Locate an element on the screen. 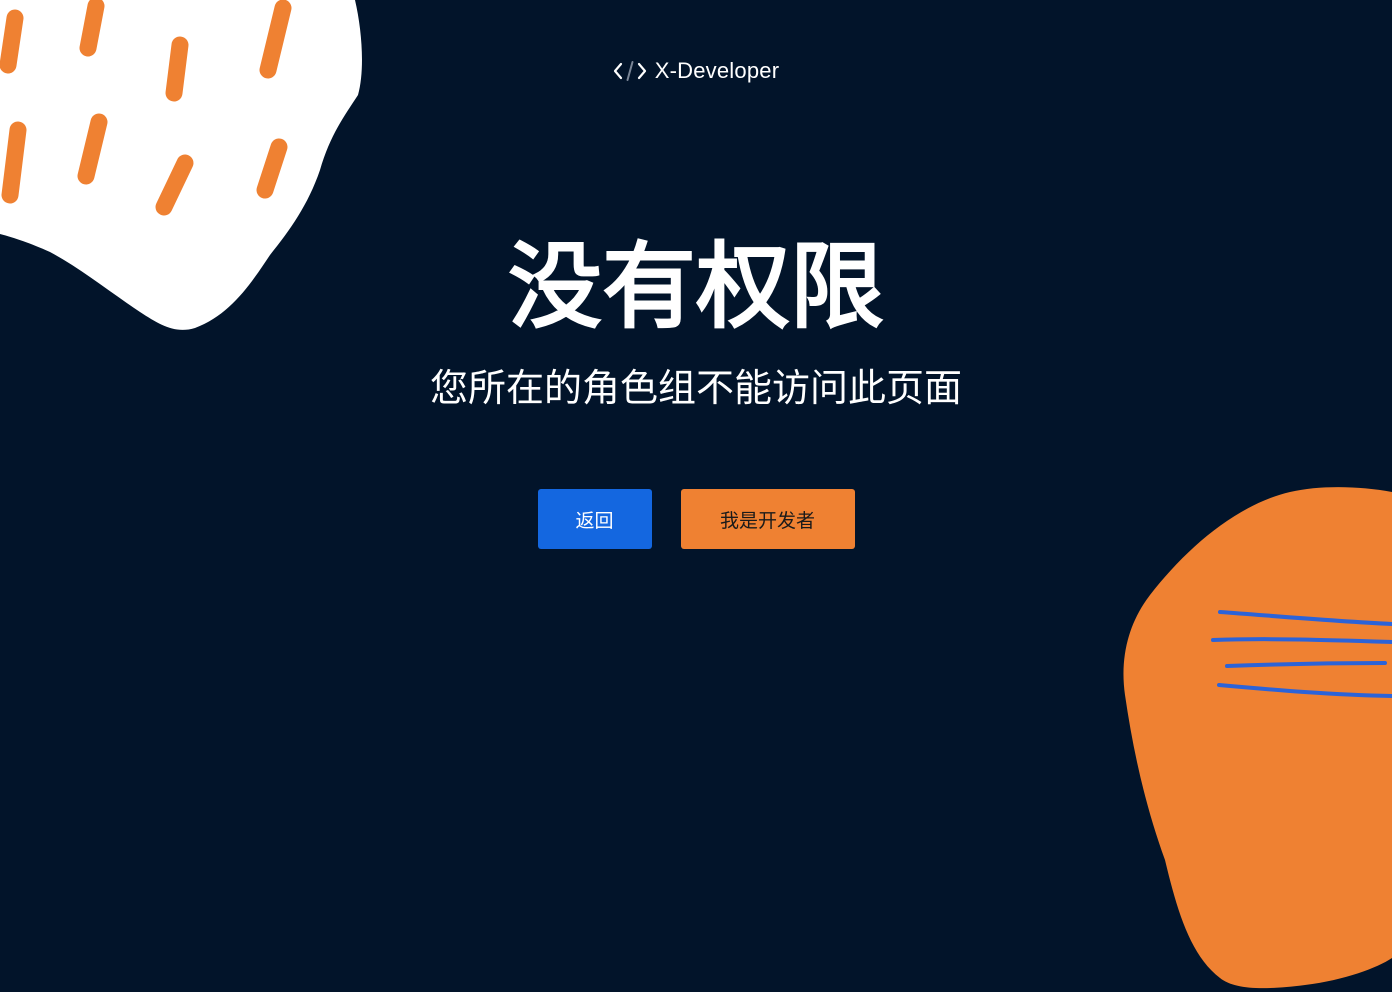 Image resolution: width=1392 pixels, height=992 pixels. code-brackets-icon is located at coordinates (629, 71).